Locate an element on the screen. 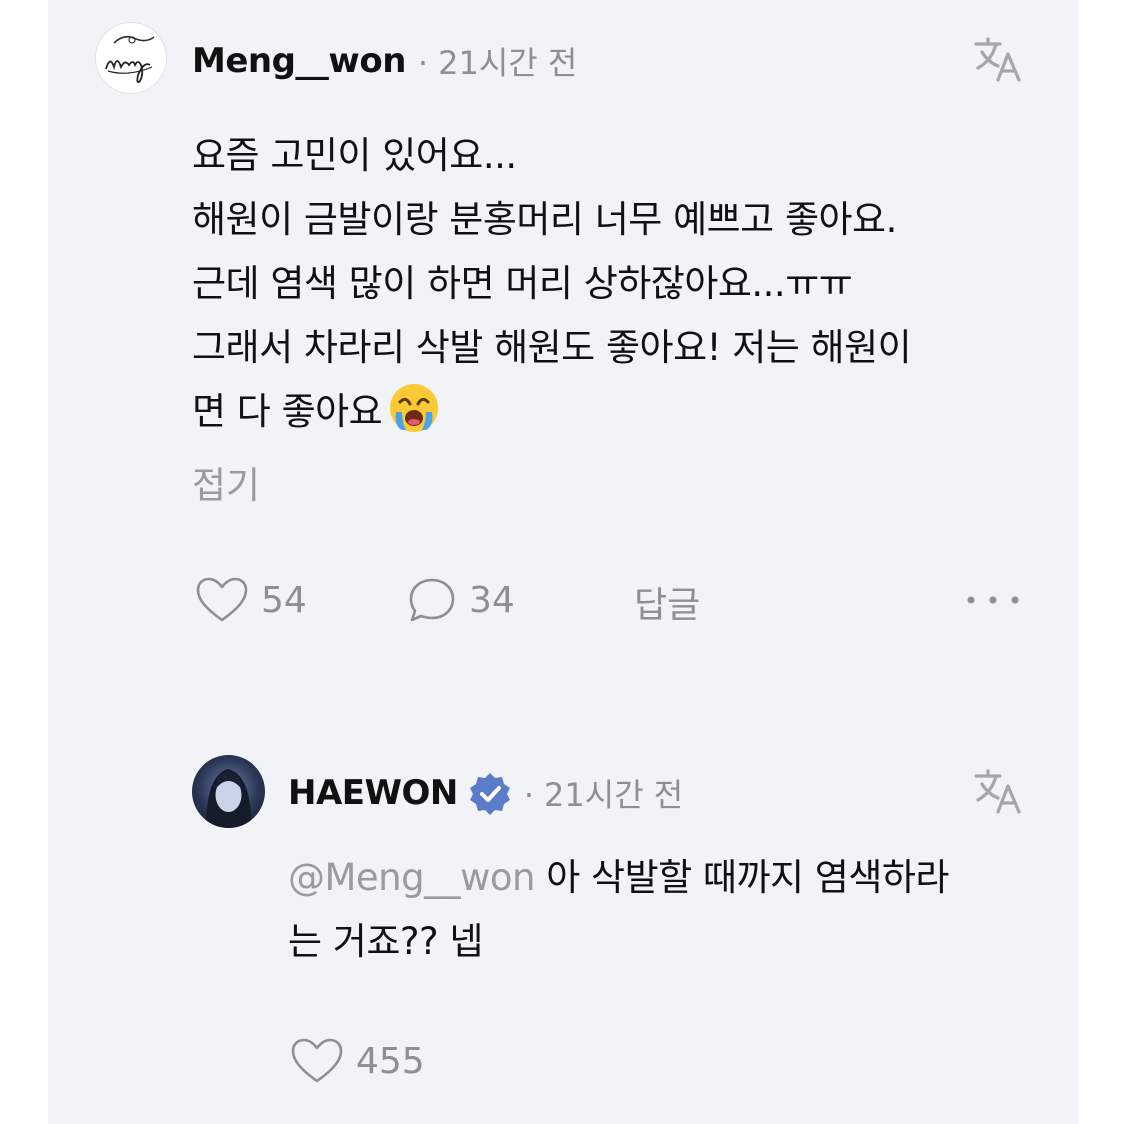  comment-line-text: 면 다 좋아요 is located at coordinates (287, 411).